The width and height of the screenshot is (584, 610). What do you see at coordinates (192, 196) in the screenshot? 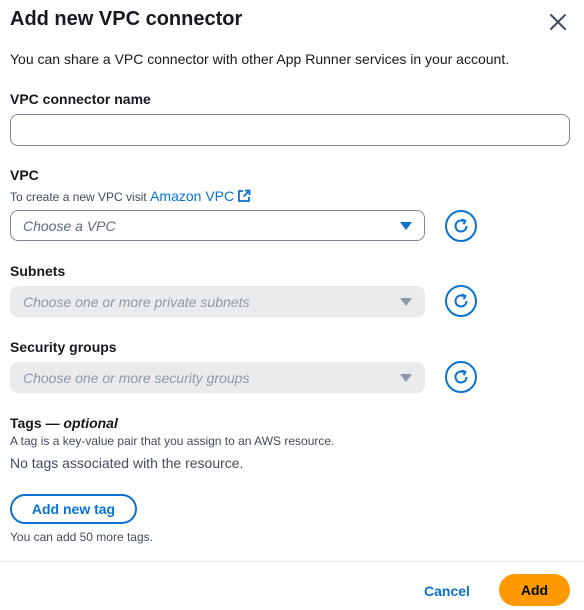
I see `amazon-vpc-link-label: Amazon VPC` at bounding box center [192, 196].